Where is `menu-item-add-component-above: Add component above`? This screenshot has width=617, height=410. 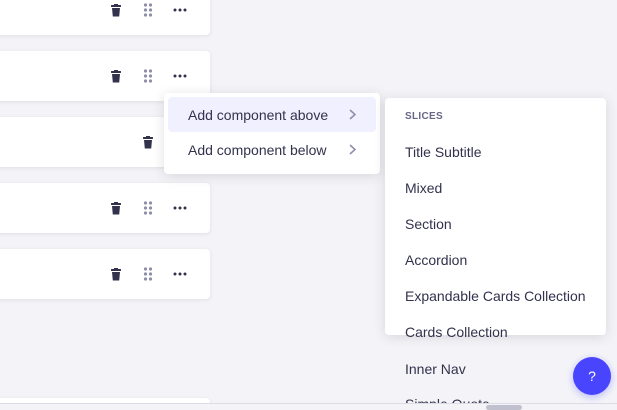
menu-item-add-component-above: Add component above is located at coordinates (272, 114).